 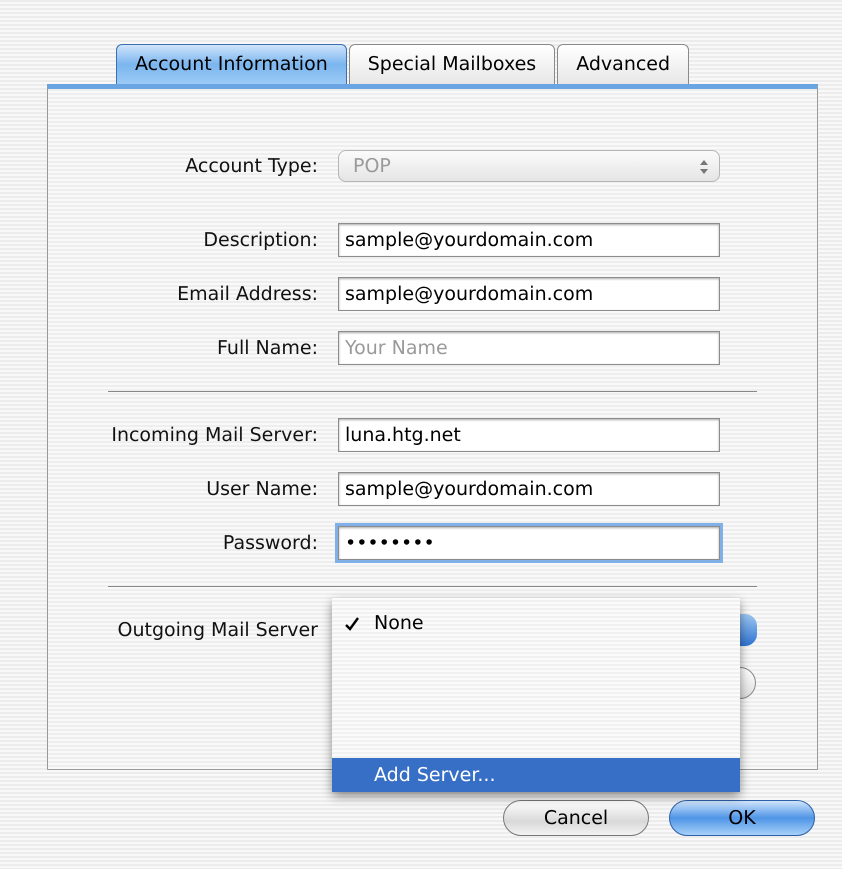 I want to click on input-field: luna.htg.net, so click(x=529, y=435).